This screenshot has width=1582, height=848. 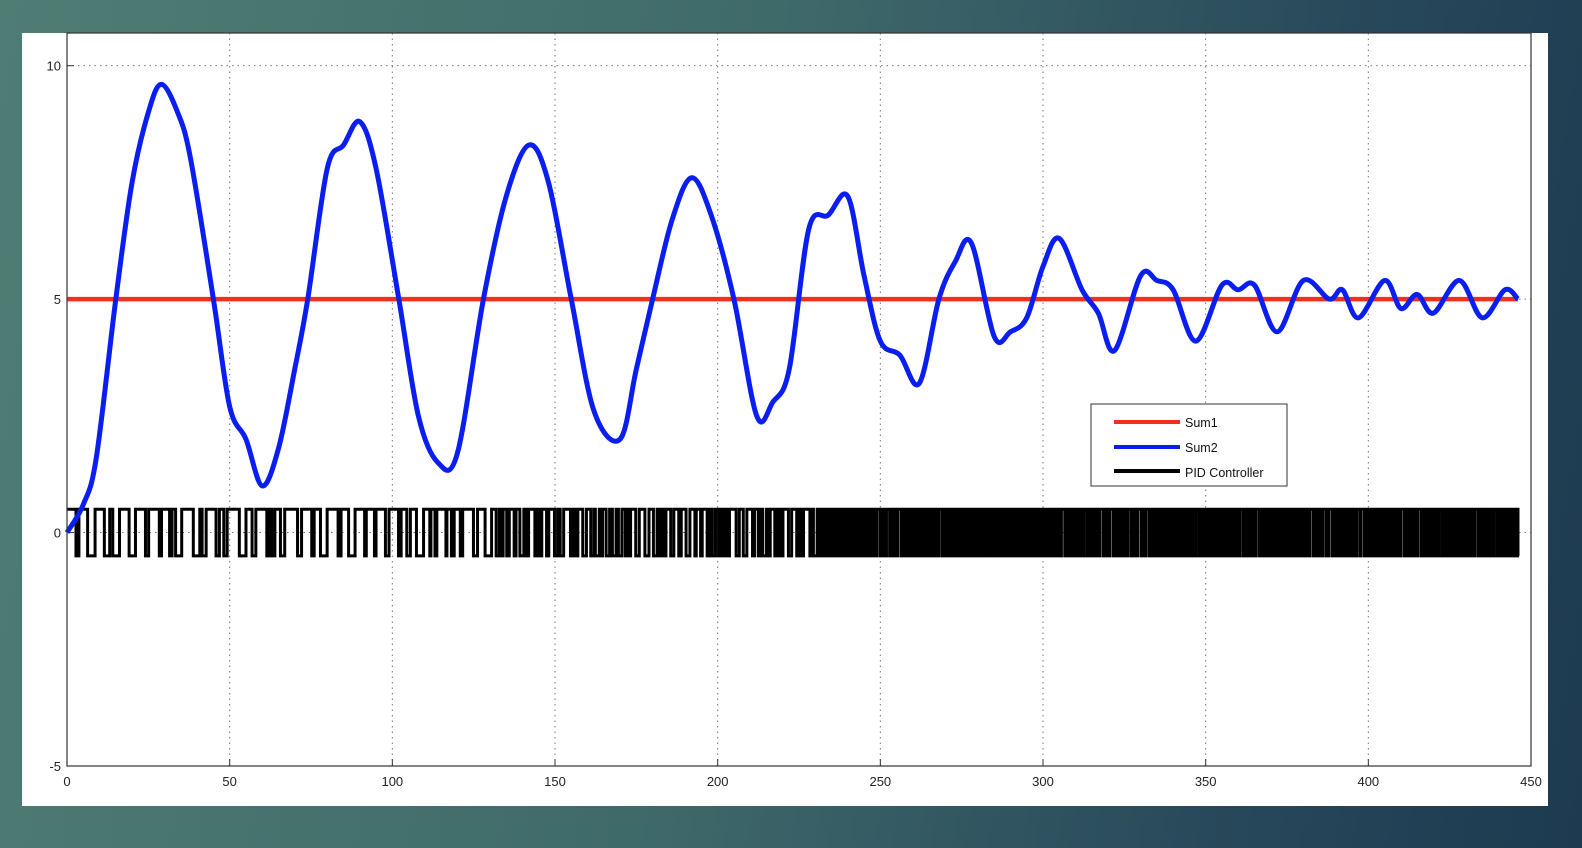 What do you see at coordinates (229, 781) in the screenshot?
I see `x-tick-label: 50` at bounding box center [229, 781].